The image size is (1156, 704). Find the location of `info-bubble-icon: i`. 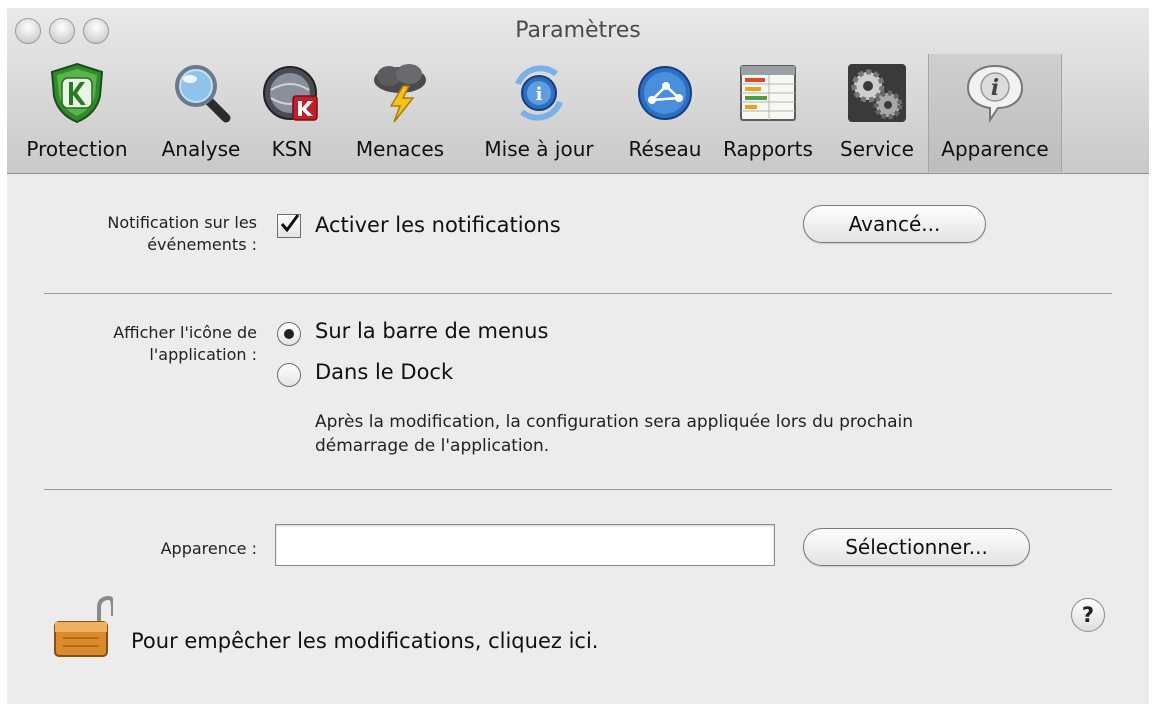

info-bubble-icon: i is located at coordinates (995, 94).